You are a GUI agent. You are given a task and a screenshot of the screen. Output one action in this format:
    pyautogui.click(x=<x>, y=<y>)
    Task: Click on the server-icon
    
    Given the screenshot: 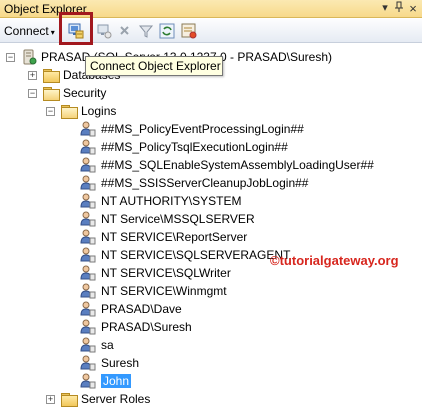 What is the action you would take?
    pyautogui.click(x=29, y=57)
    